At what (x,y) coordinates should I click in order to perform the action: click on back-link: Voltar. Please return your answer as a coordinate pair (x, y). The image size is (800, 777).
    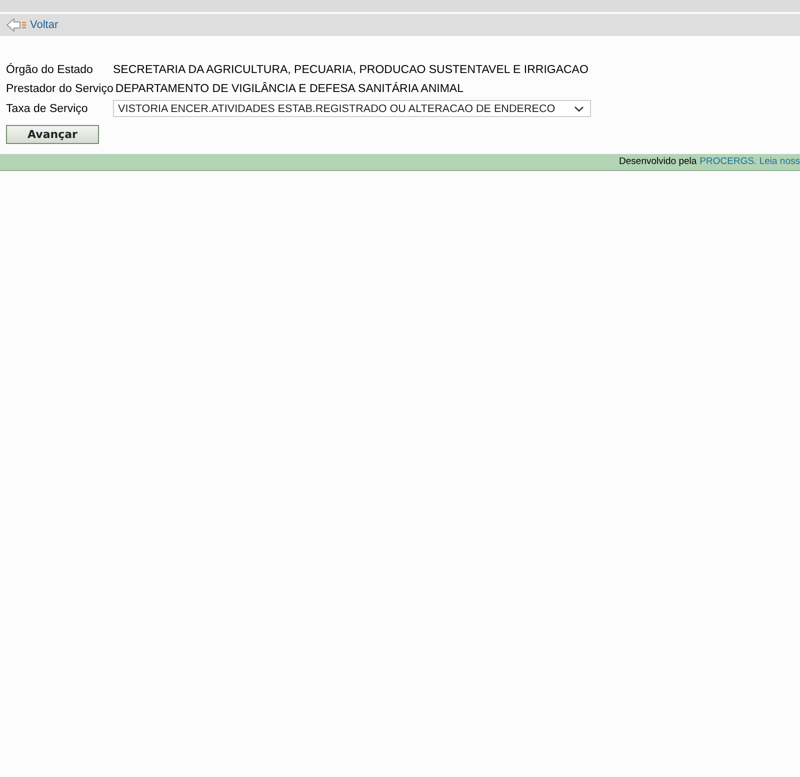
    Looking at the image, I should click on (32, 25).